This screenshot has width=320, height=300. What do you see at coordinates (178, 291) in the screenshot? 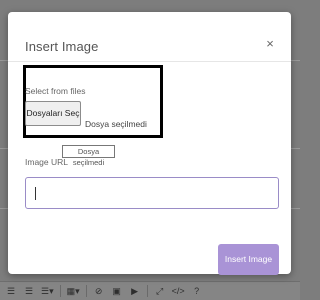
I see `code-view-icon: </>` at bounding box center [178, 291].